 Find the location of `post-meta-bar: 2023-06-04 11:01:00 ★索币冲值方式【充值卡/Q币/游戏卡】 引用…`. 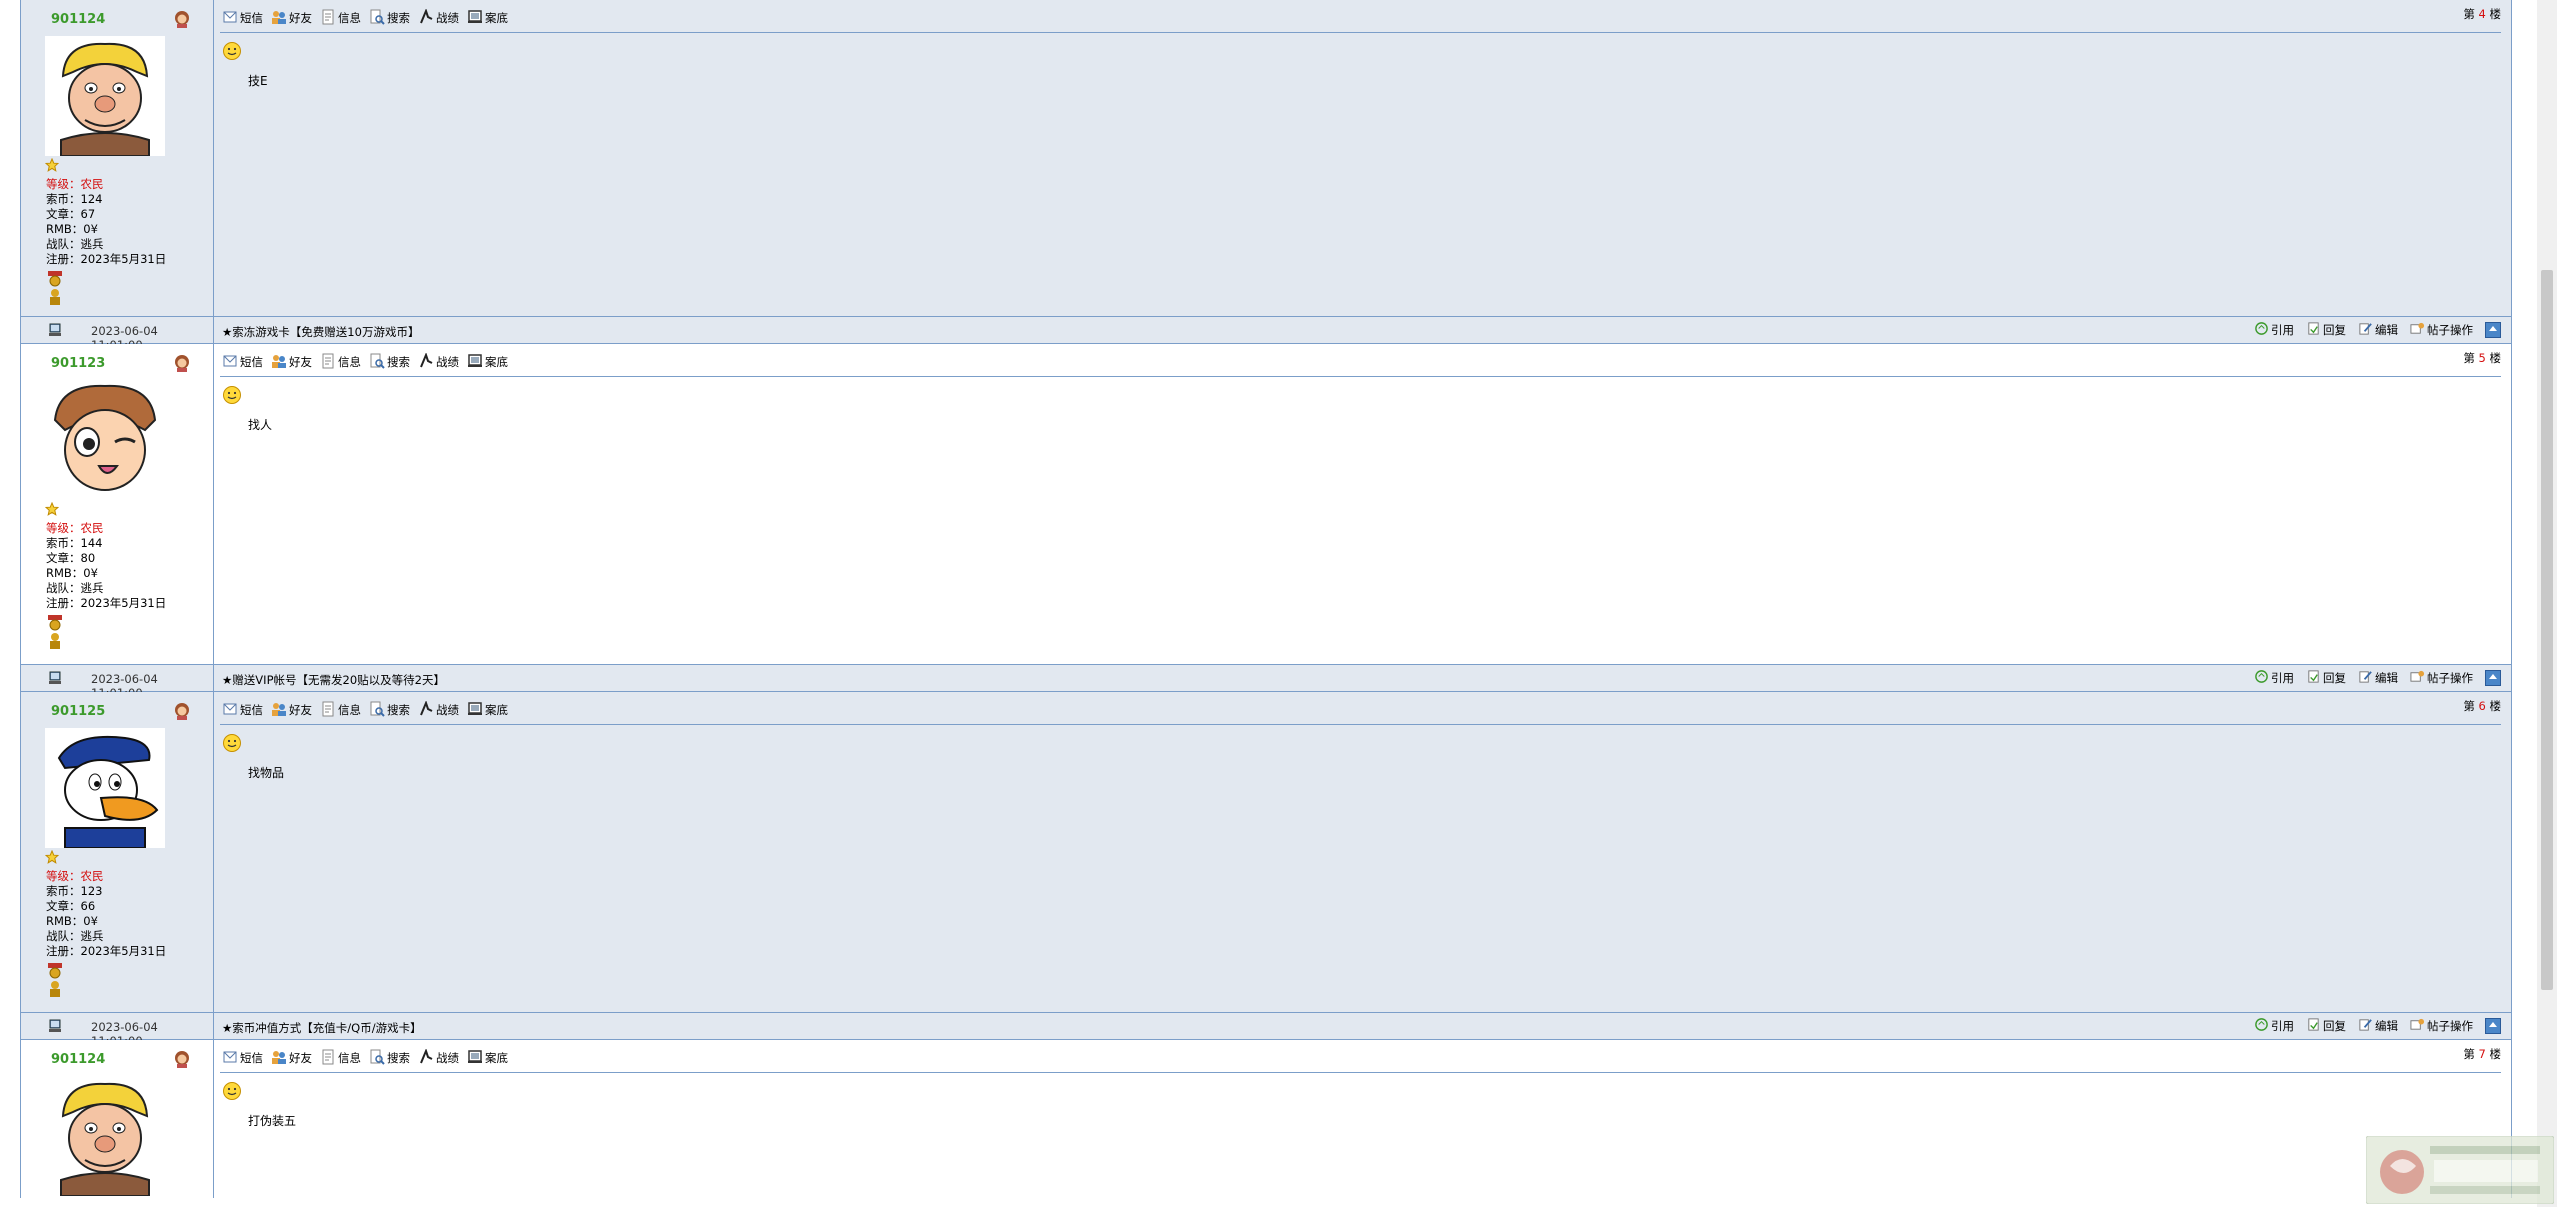

post-meta-bar: 2023-06-04 11:01:00 ★索币冲值方式【充值卡/Q币/游戏卡】 引用… is located at coordinates (1266, 1030).